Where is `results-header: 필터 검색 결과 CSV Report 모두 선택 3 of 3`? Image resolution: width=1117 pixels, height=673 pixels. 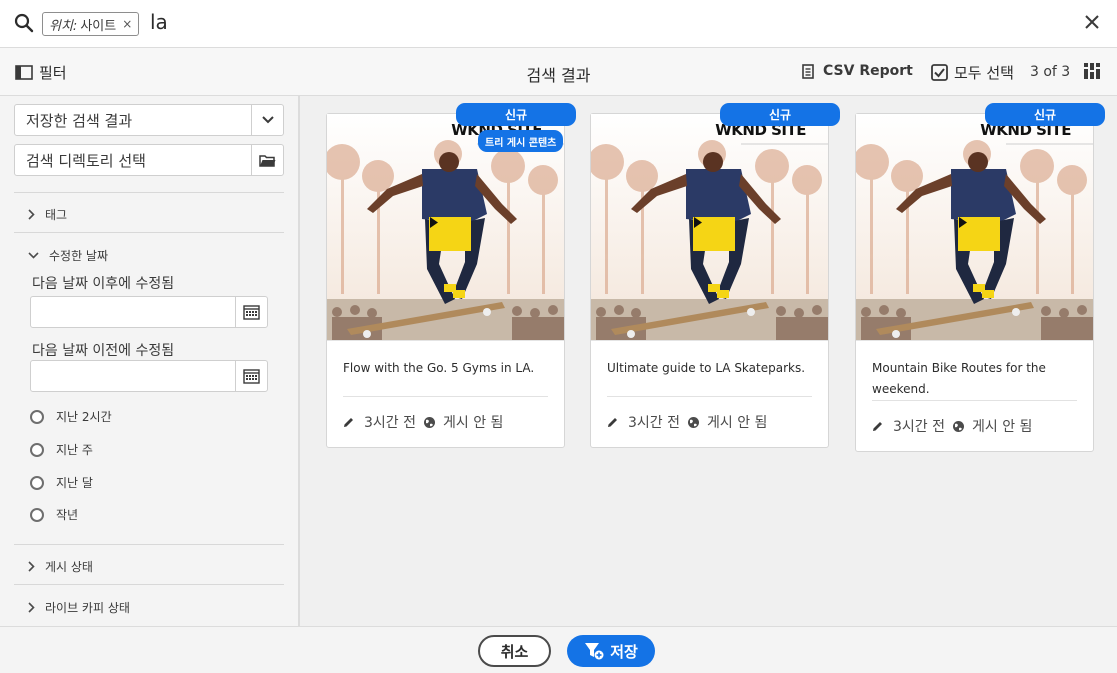 results-header: 필터 검색 결과 CSV Report 모두 선택 3 of 3 is located at coordinates (558, 72).